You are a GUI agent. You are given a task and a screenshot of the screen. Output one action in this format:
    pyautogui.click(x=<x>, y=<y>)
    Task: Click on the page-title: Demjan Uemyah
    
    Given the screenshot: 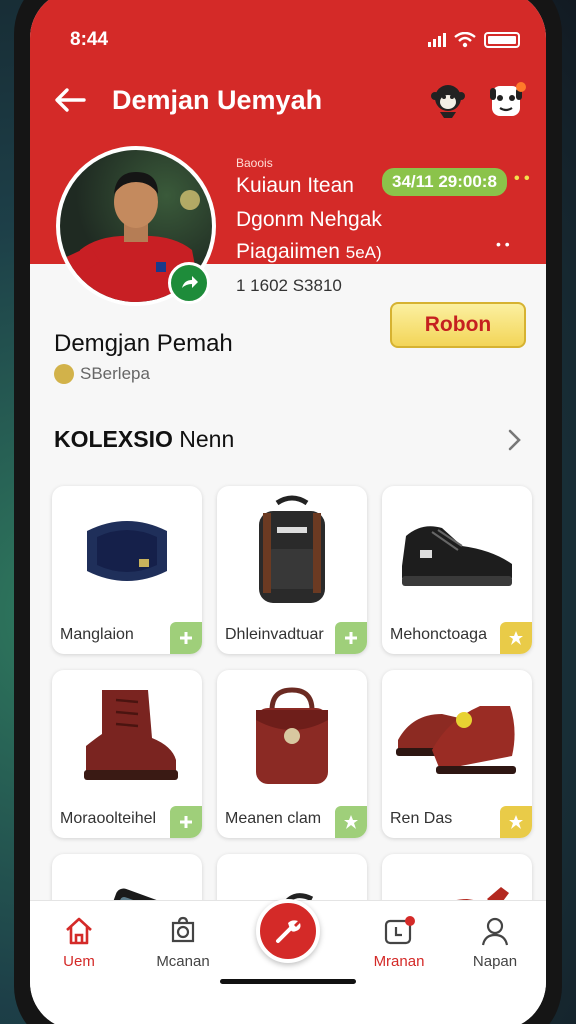 What is the action you would take?
    pyautogui.click(x=217, y=99)
    